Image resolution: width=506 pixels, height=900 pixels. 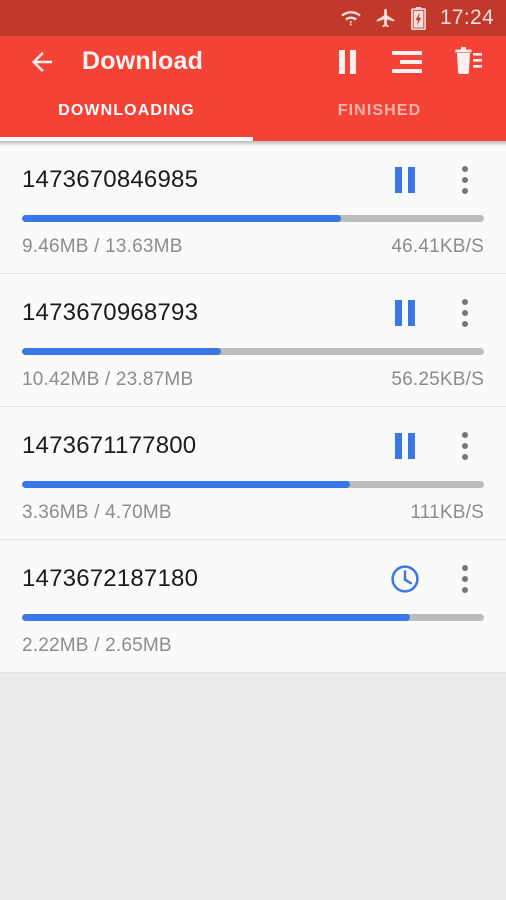 I want to click on tab-downloading: DOWNLOADING, so click(x=126, y=114).